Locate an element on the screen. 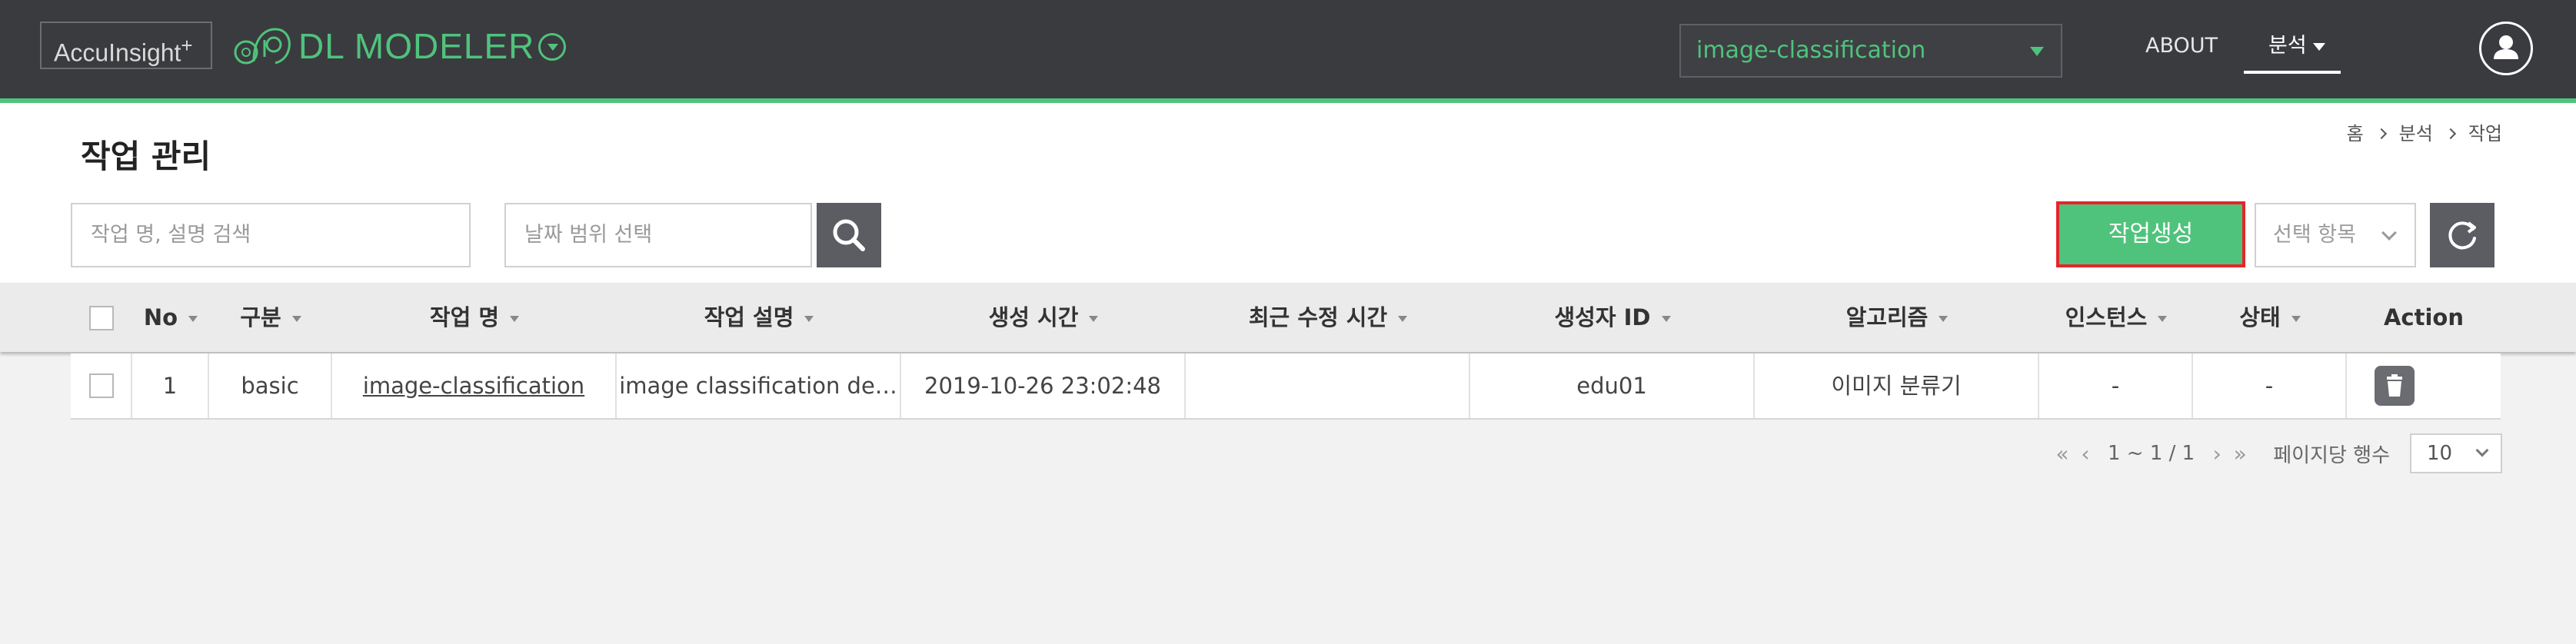 Image resolution: width=2576 pixels, height=644 pixels. dl-modeler-logo-icon is located at coordinates (262, 46).